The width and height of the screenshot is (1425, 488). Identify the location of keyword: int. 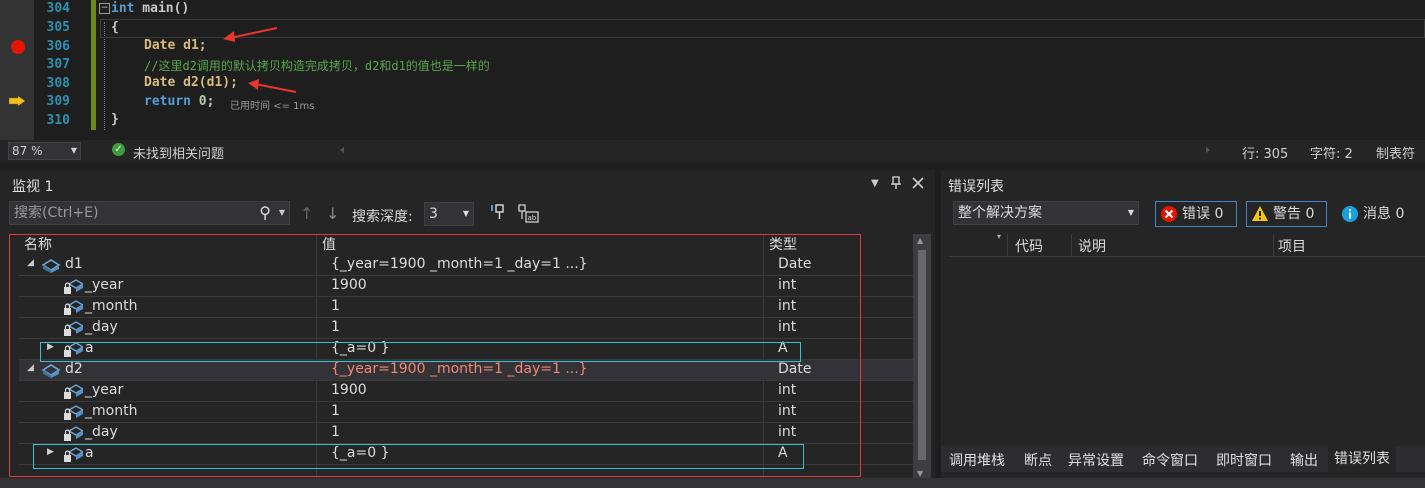
(123, 8).